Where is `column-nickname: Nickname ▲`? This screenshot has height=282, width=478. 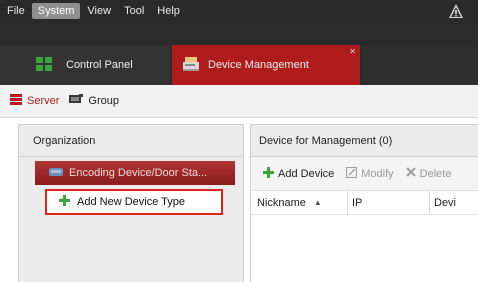 column-nickname: Nickname ▲ is located at coordinates (299, 203).